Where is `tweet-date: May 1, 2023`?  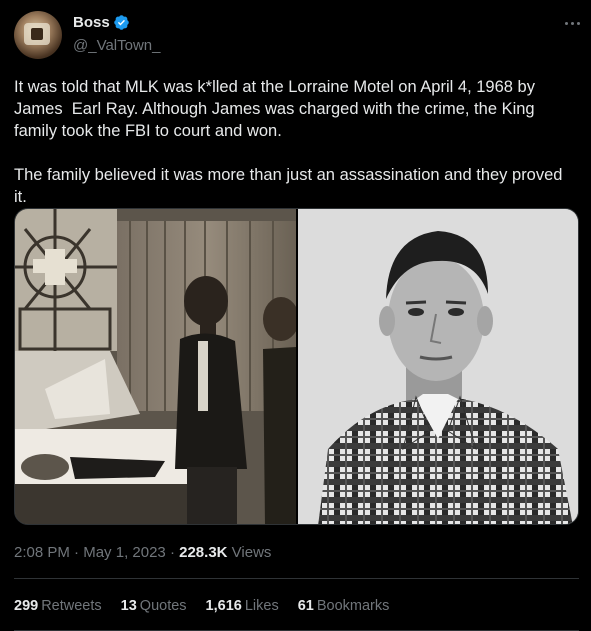 tweet-date: May 1, 2023 is located at coordinates (124, 552).